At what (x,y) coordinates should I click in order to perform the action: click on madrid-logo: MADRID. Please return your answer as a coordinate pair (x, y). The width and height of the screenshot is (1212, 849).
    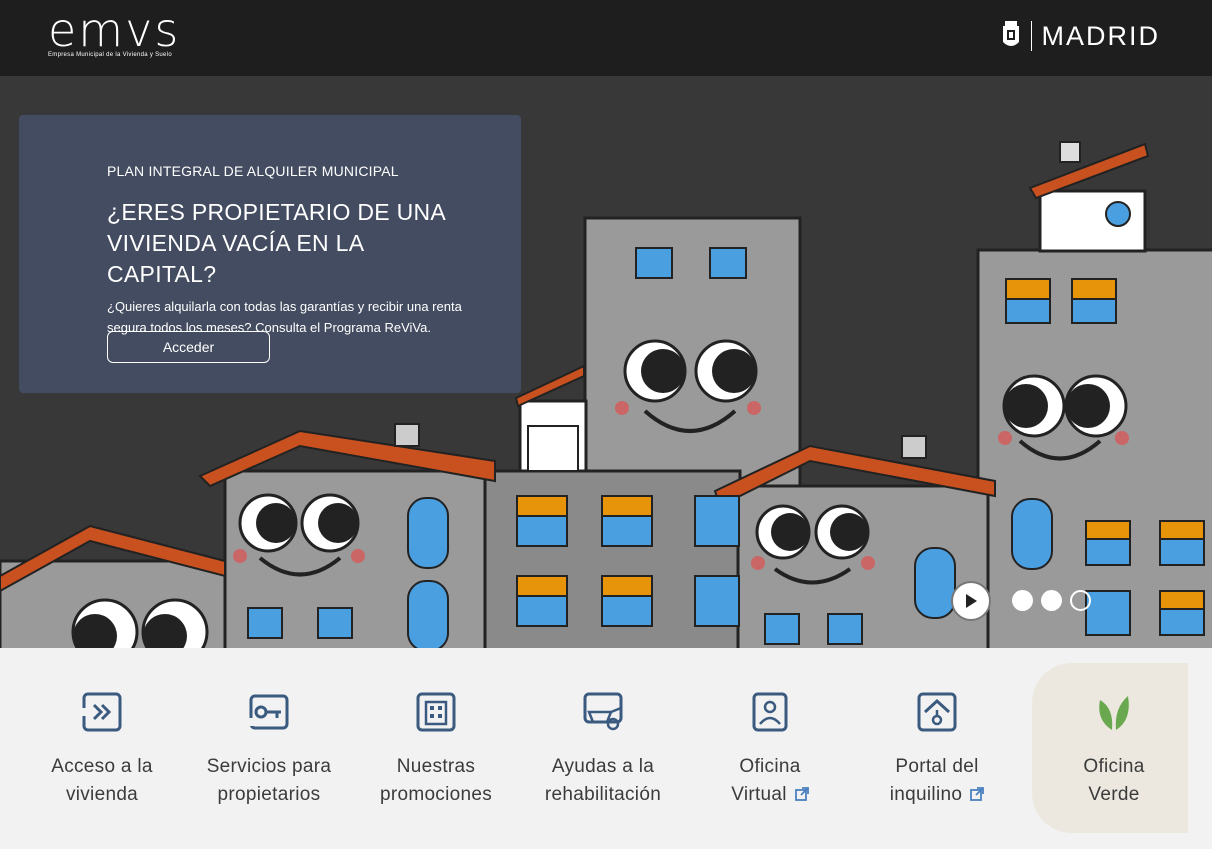
    Looking at the image, I should click on (1080, 36).